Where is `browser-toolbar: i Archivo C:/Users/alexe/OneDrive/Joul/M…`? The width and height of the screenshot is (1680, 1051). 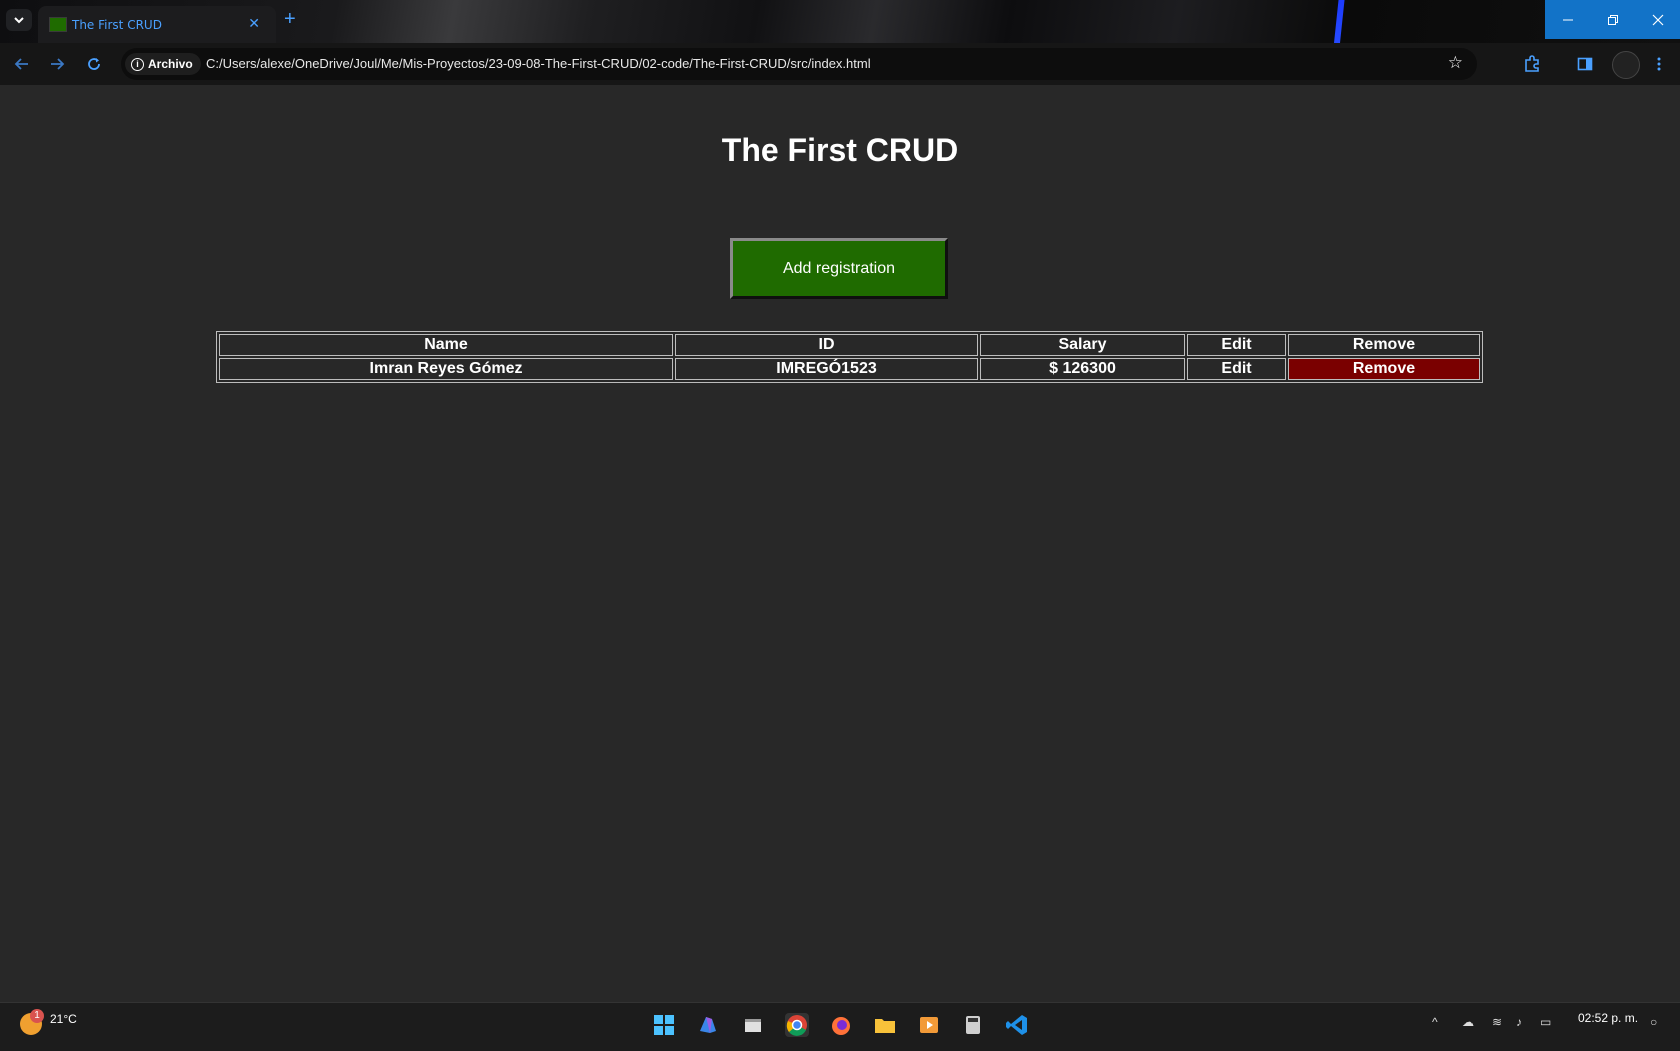 browser-toolbar: i Archivo C:/Users/alexe/OneDrive/Joul/M… is located at coordinates (840, 64).